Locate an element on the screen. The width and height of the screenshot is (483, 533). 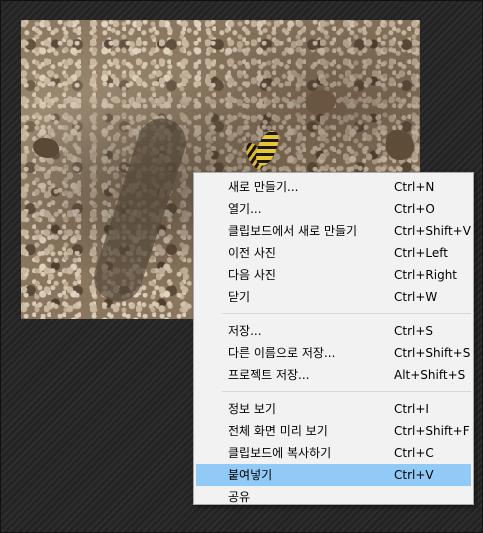
menu-item-label: 다음 사진 is located at coordinates (252, 275).